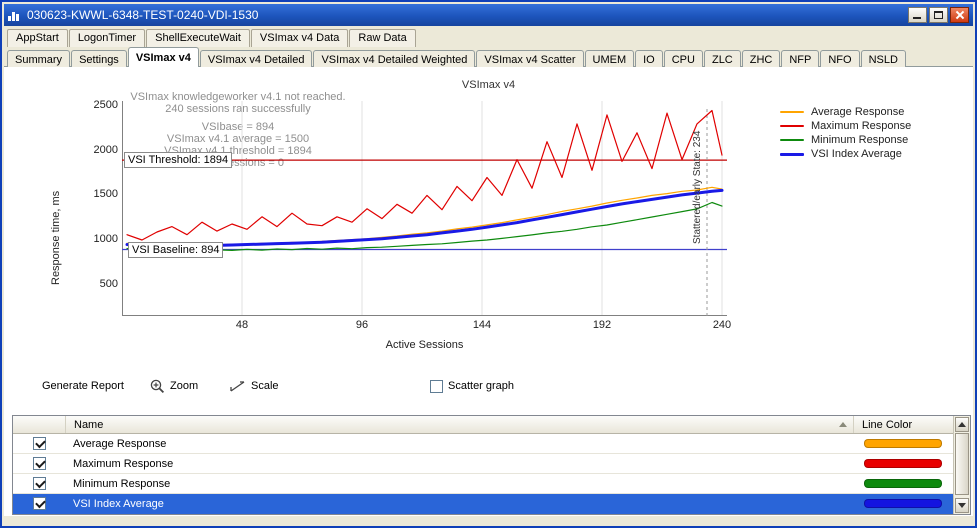 The height and width of the screenshot is (528, 977). I want to click on scatter-label: Scatter graph, so click(481, 386).